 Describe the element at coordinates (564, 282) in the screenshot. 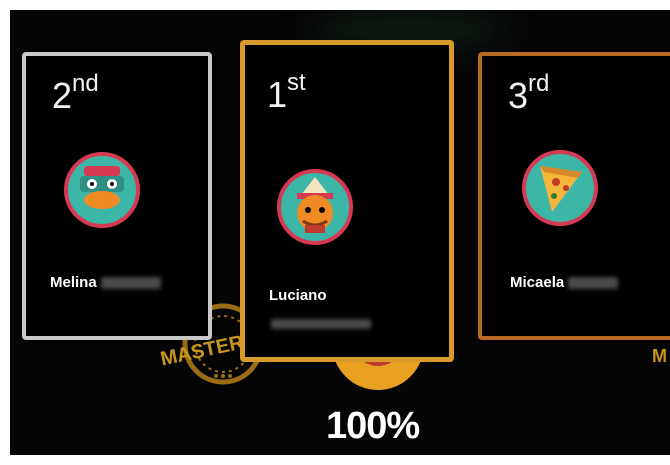

I see `player-name: Micaela` at that location.